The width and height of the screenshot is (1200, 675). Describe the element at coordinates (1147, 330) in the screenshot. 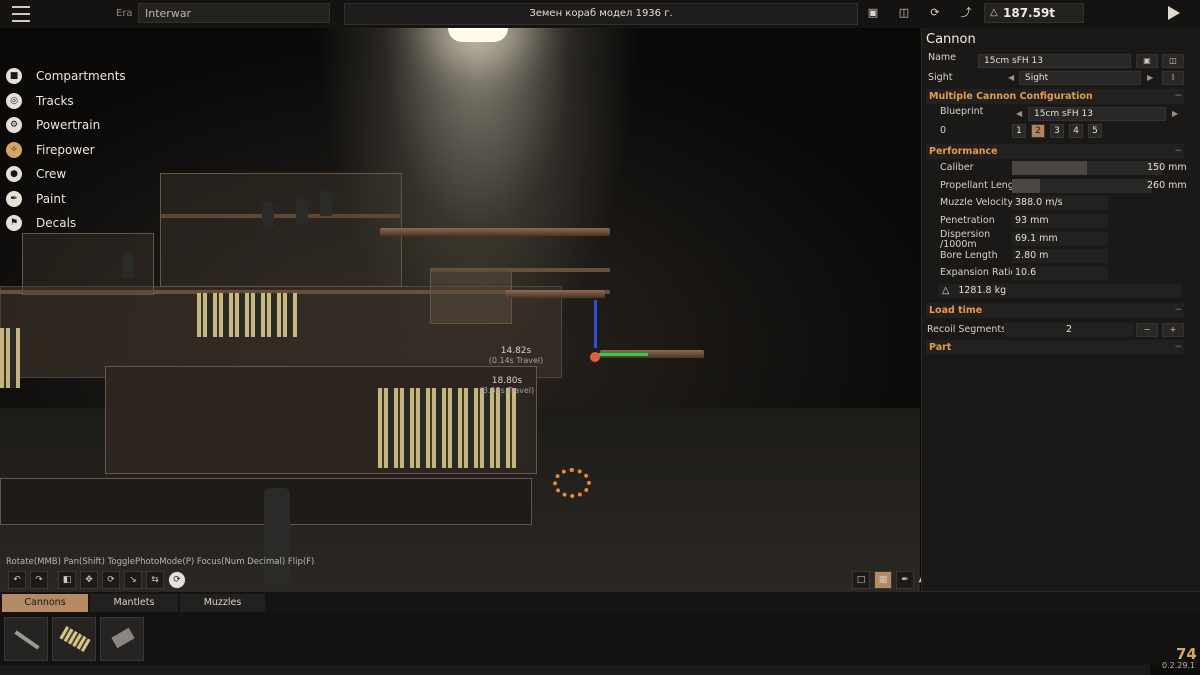

I see `minus-button: −` at that location.